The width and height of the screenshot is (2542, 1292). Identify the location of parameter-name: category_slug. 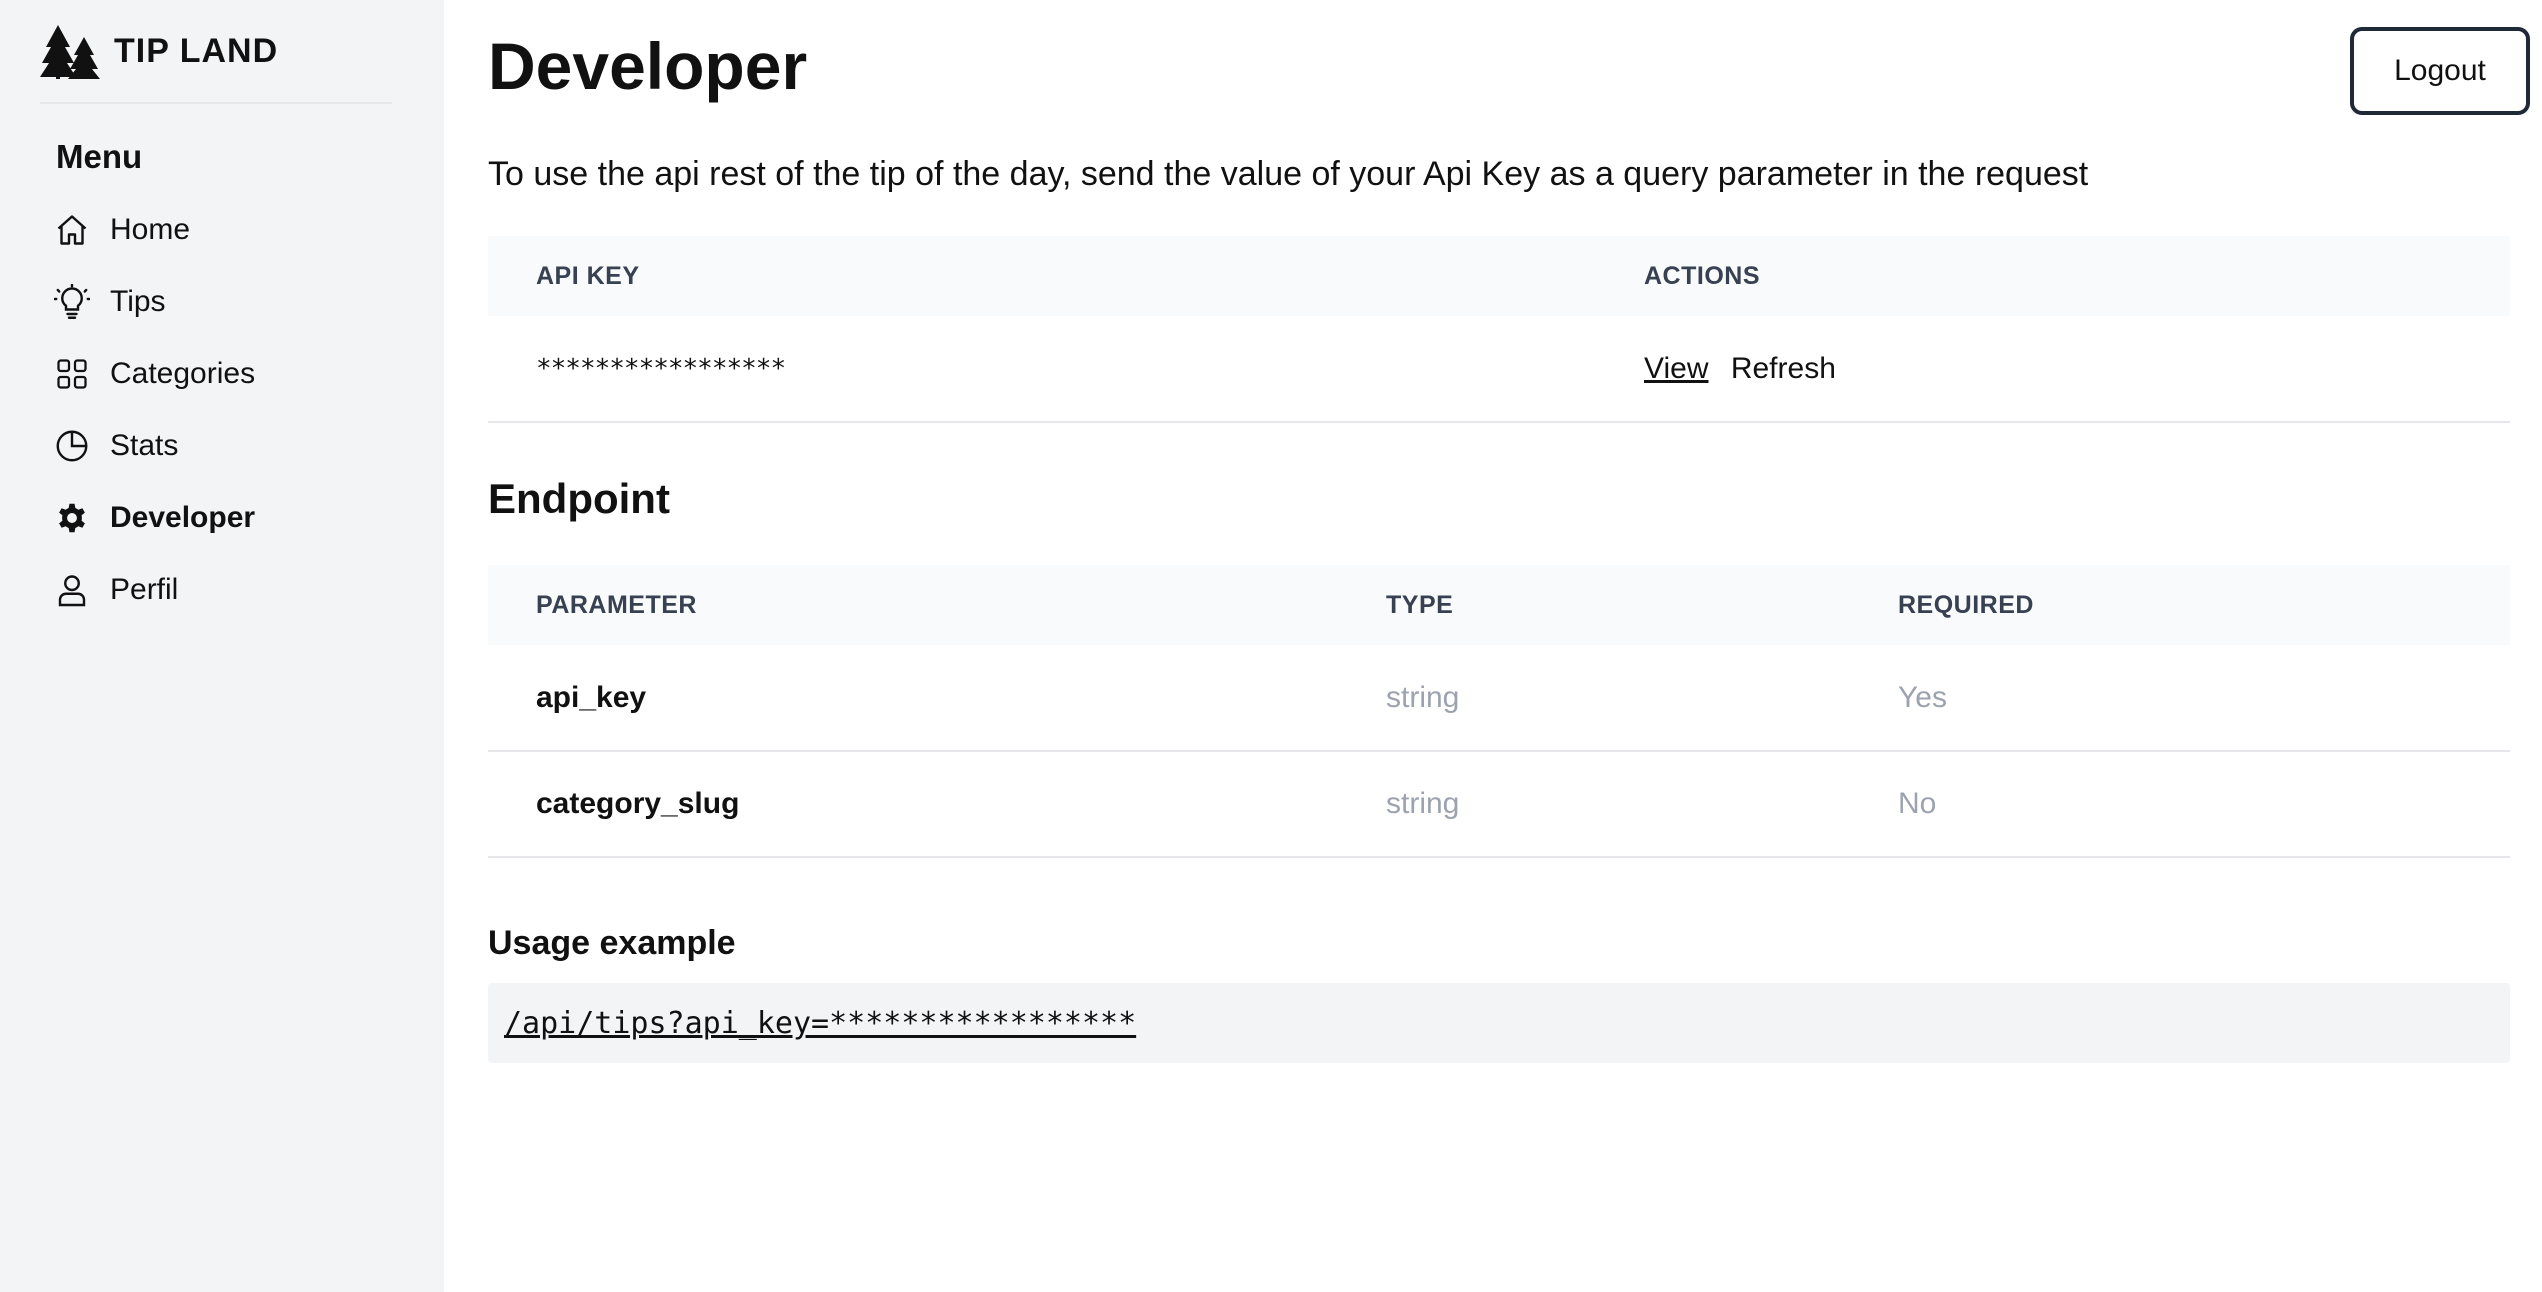
(913, 805).